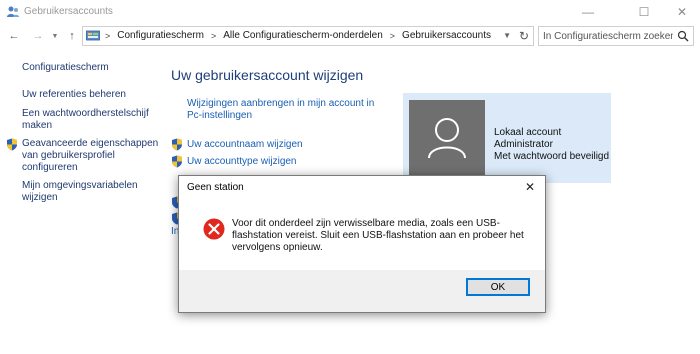  What do you see at coordinates (65, 68) in the screenshot?
I see `sidebar-item-configuratiescherm: Configuratiescherm` at bounding box center [65, 68].